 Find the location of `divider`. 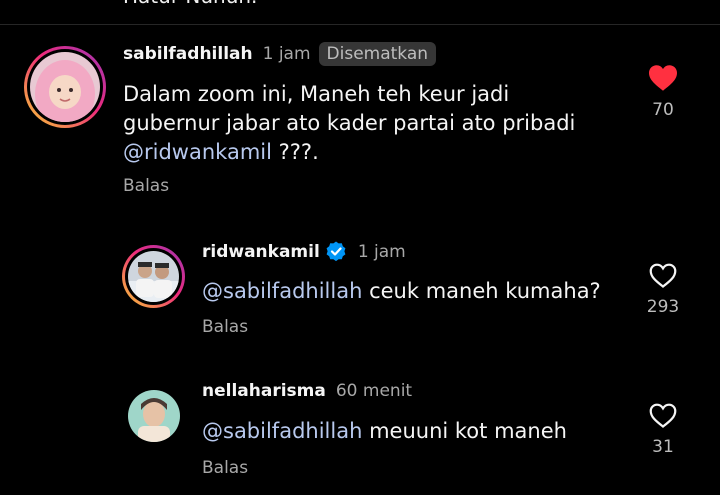

divider is located at coordinates (360, 24).